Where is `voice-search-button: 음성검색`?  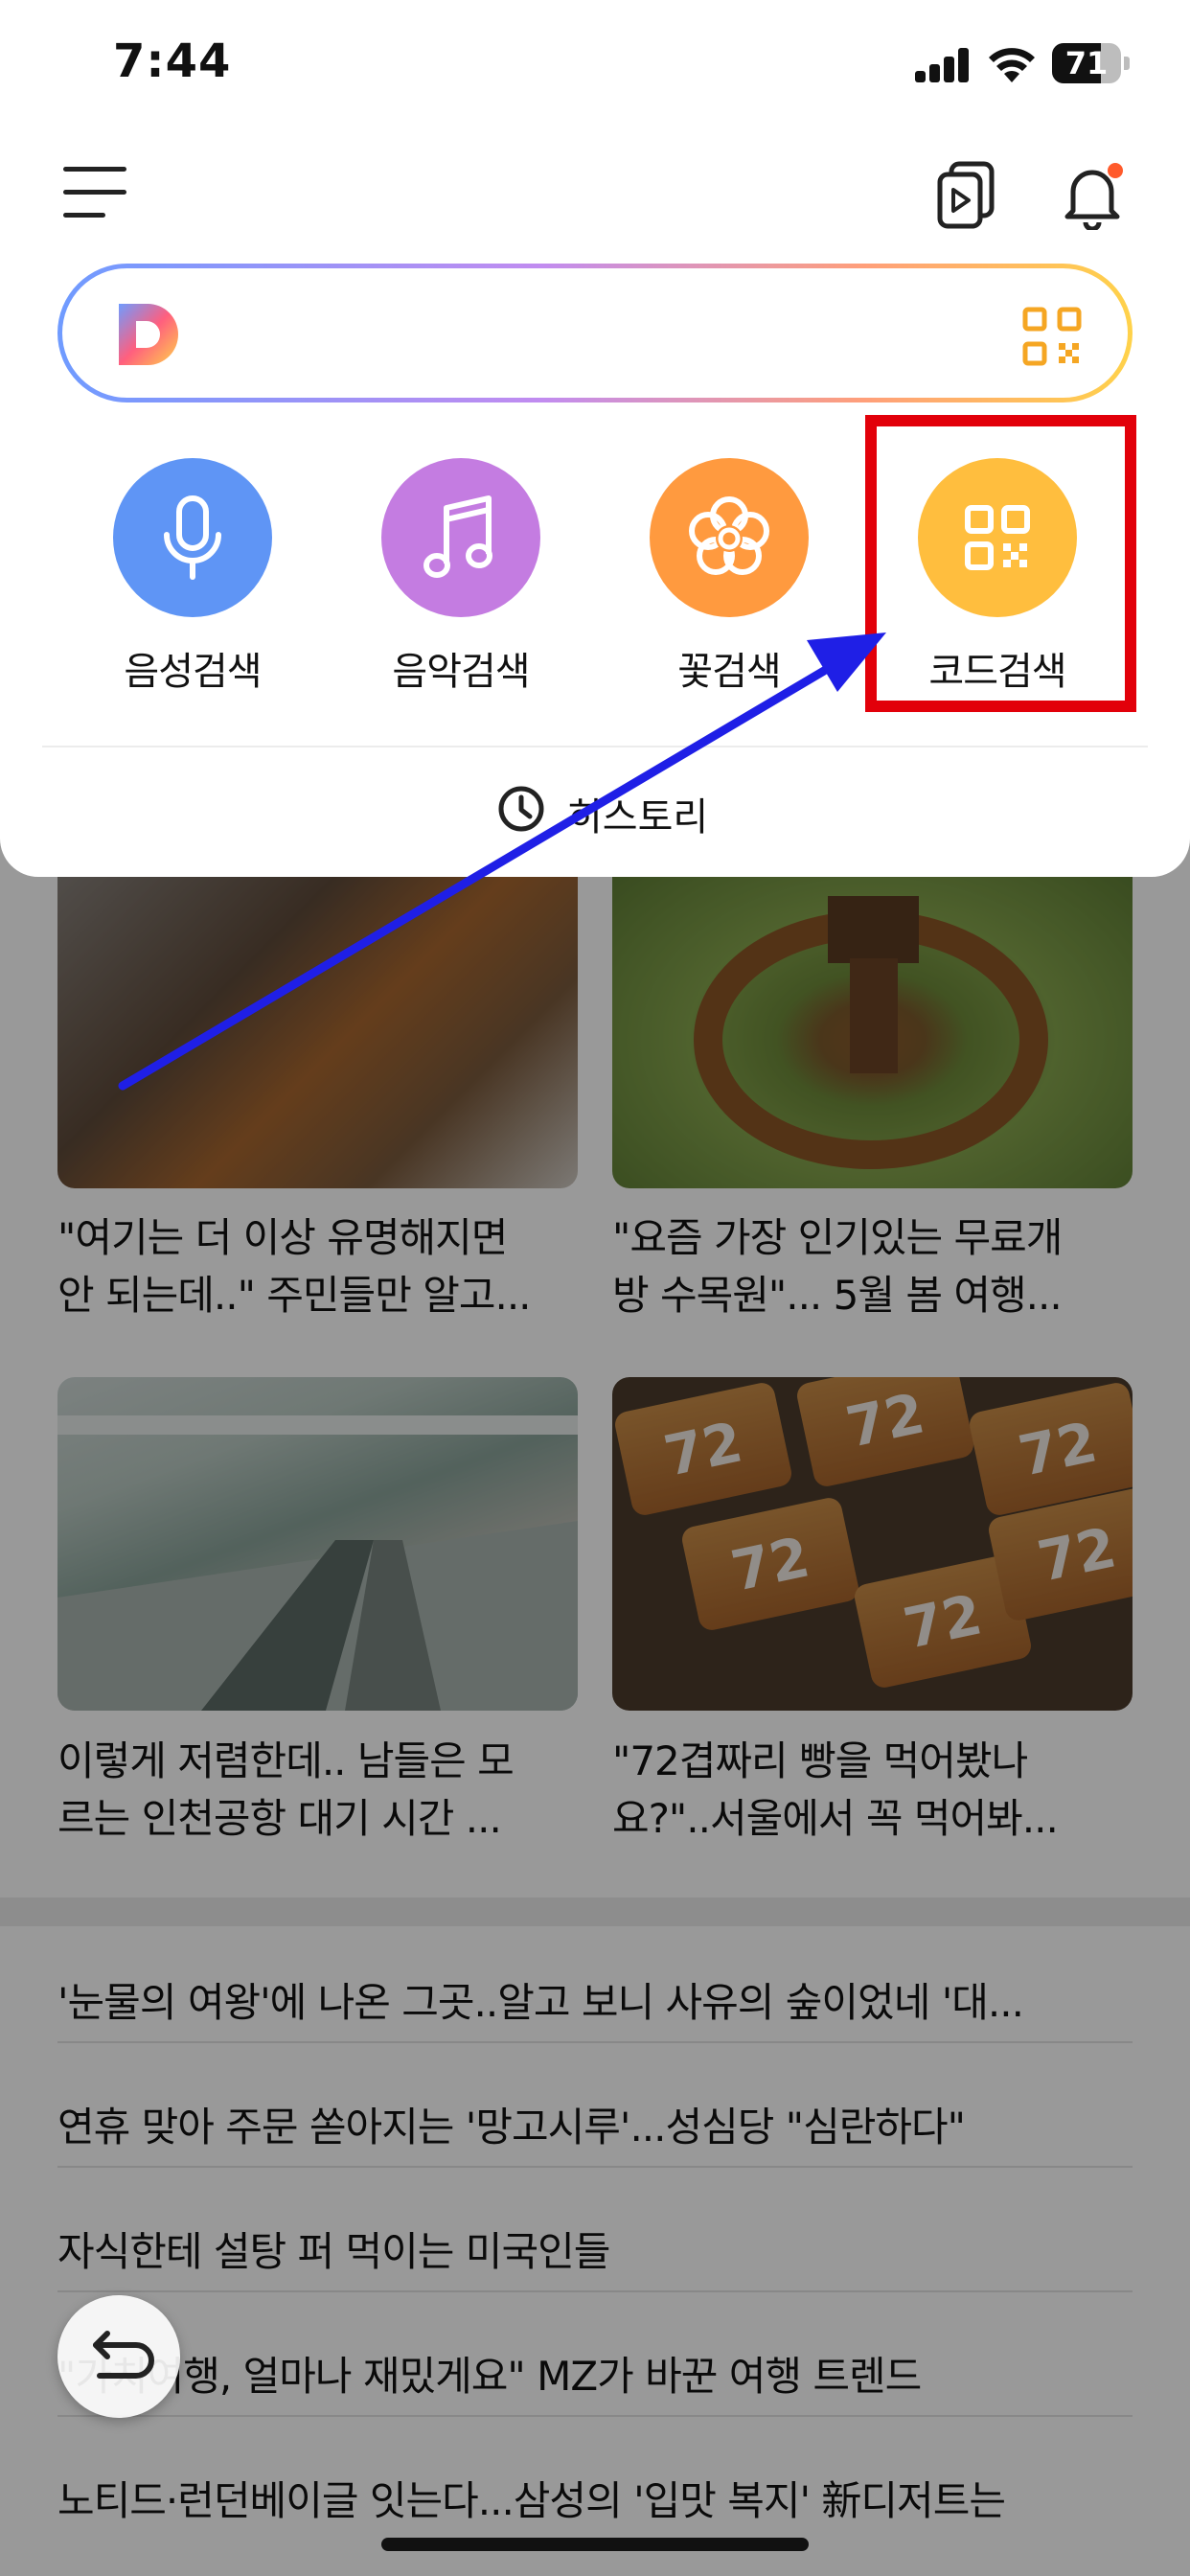 voice-search-button: 음성검색 is located at coordinates (193, 582).